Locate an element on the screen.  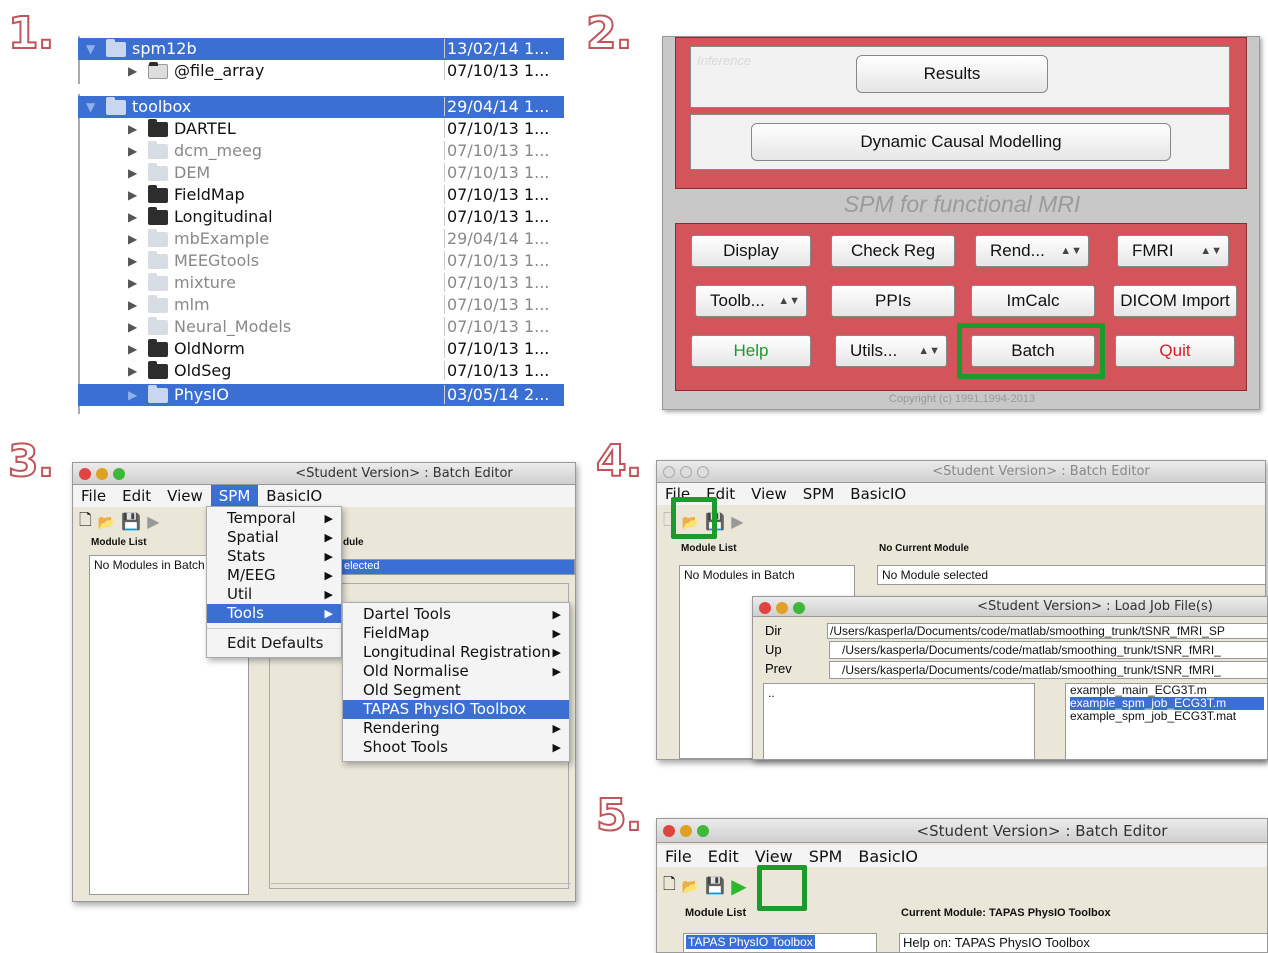
dcm-button: Dynamic Causal Modelling is located at coordinates (961, 142).